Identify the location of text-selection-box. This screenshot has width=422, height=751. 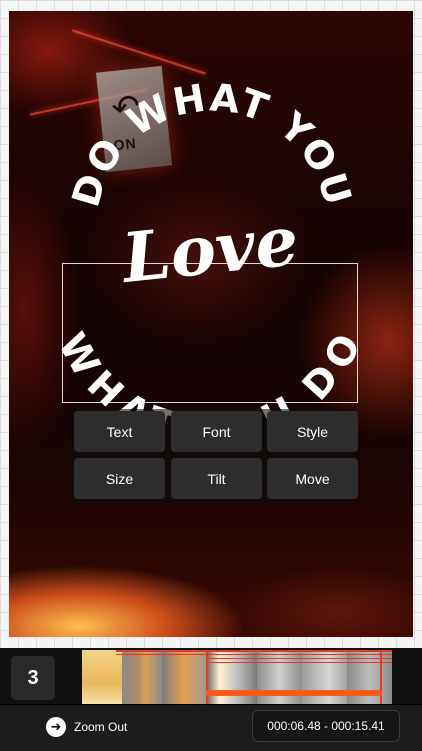
(210, 333).